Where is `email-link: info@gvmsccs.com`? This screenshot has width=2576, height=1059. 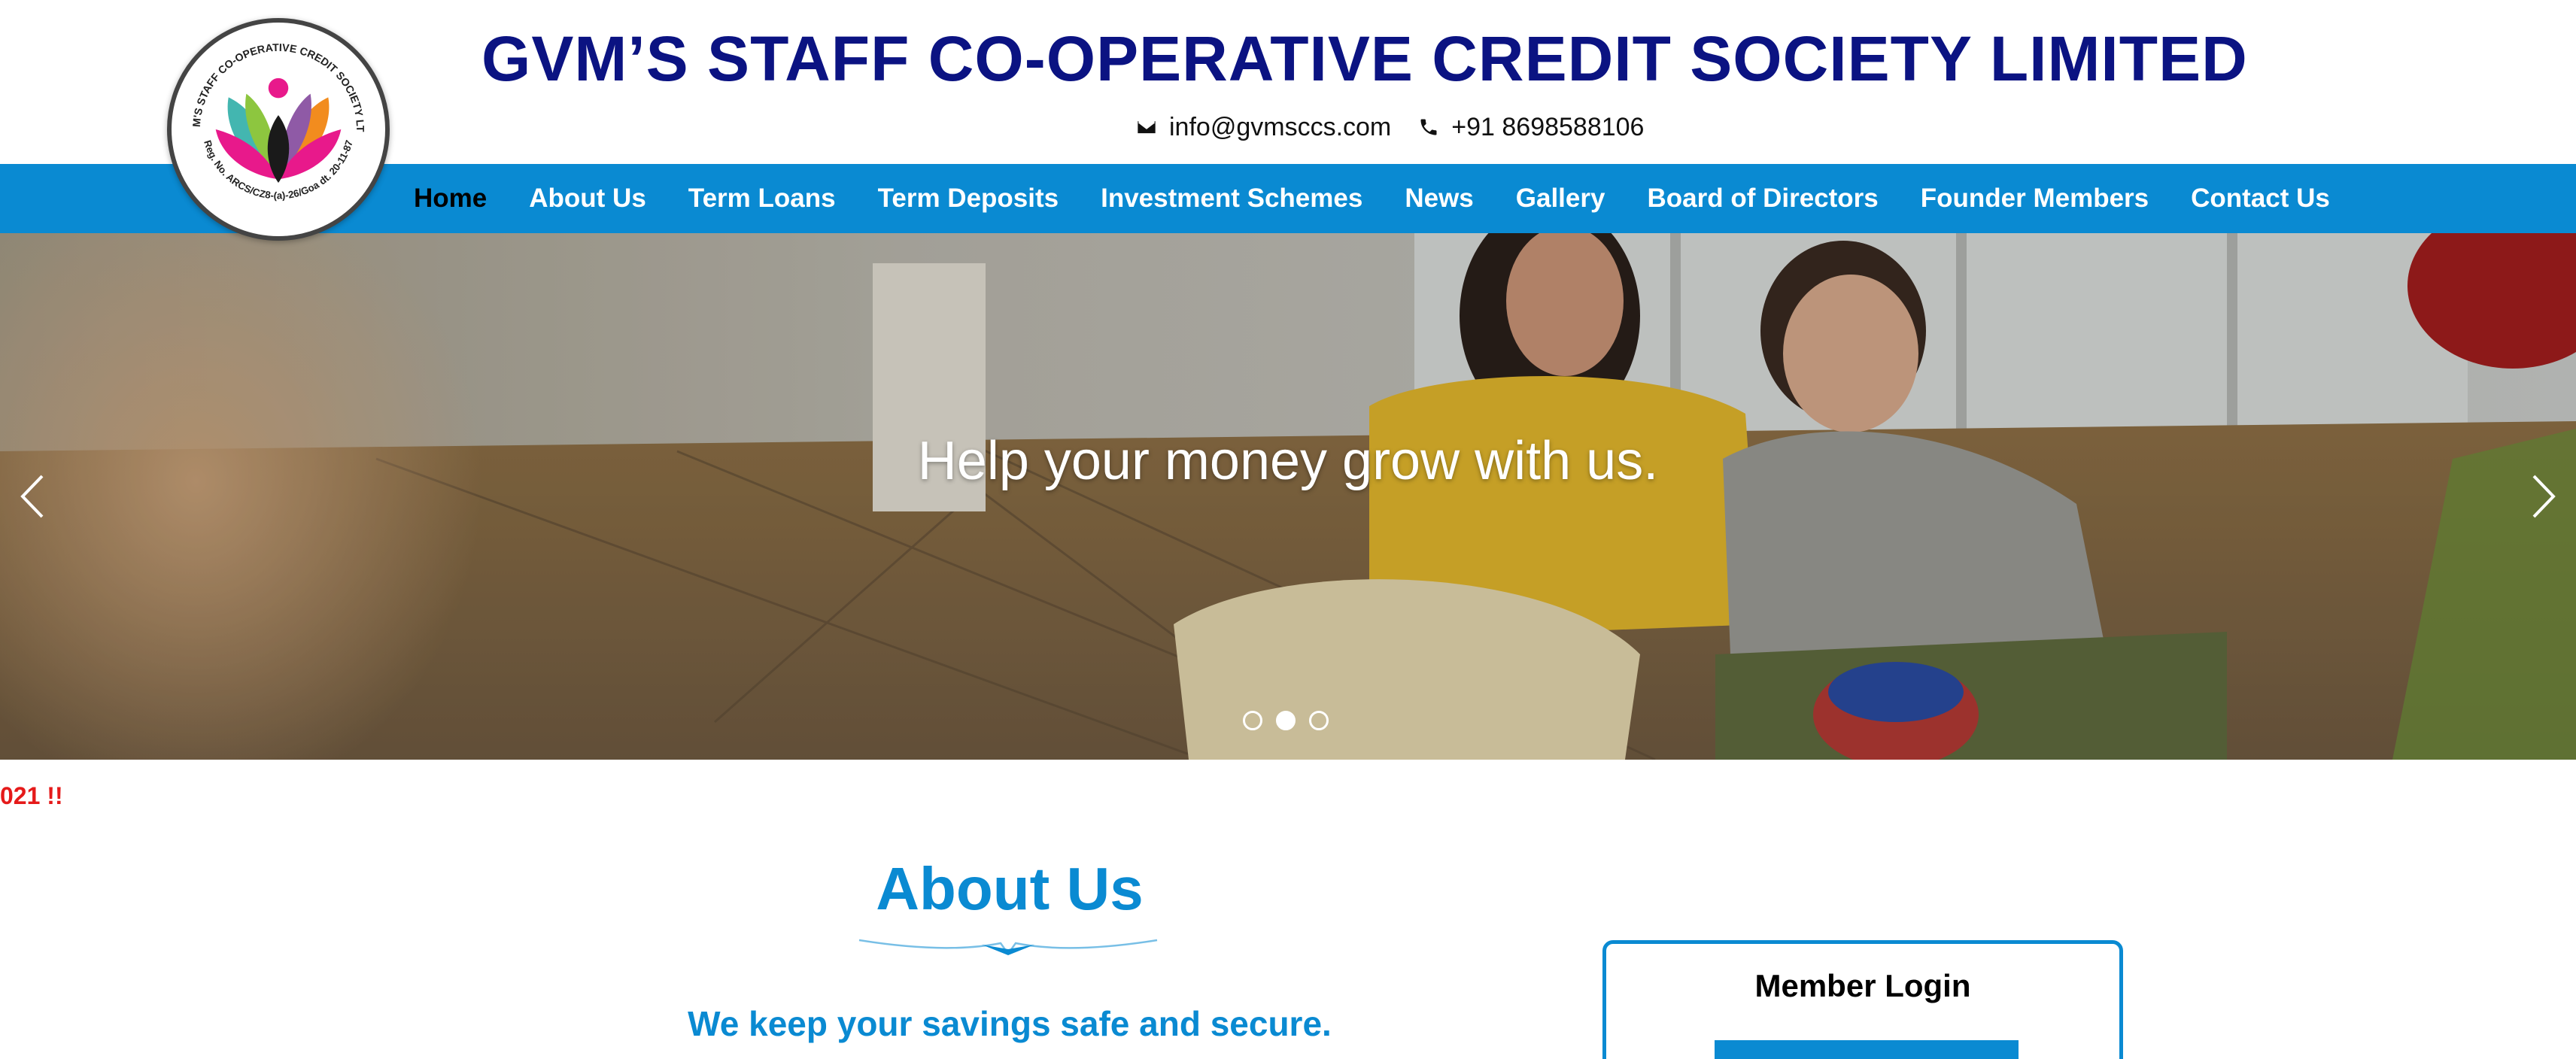
email-link: info@gvmsccs.com is located at coordinates (1264, 127).